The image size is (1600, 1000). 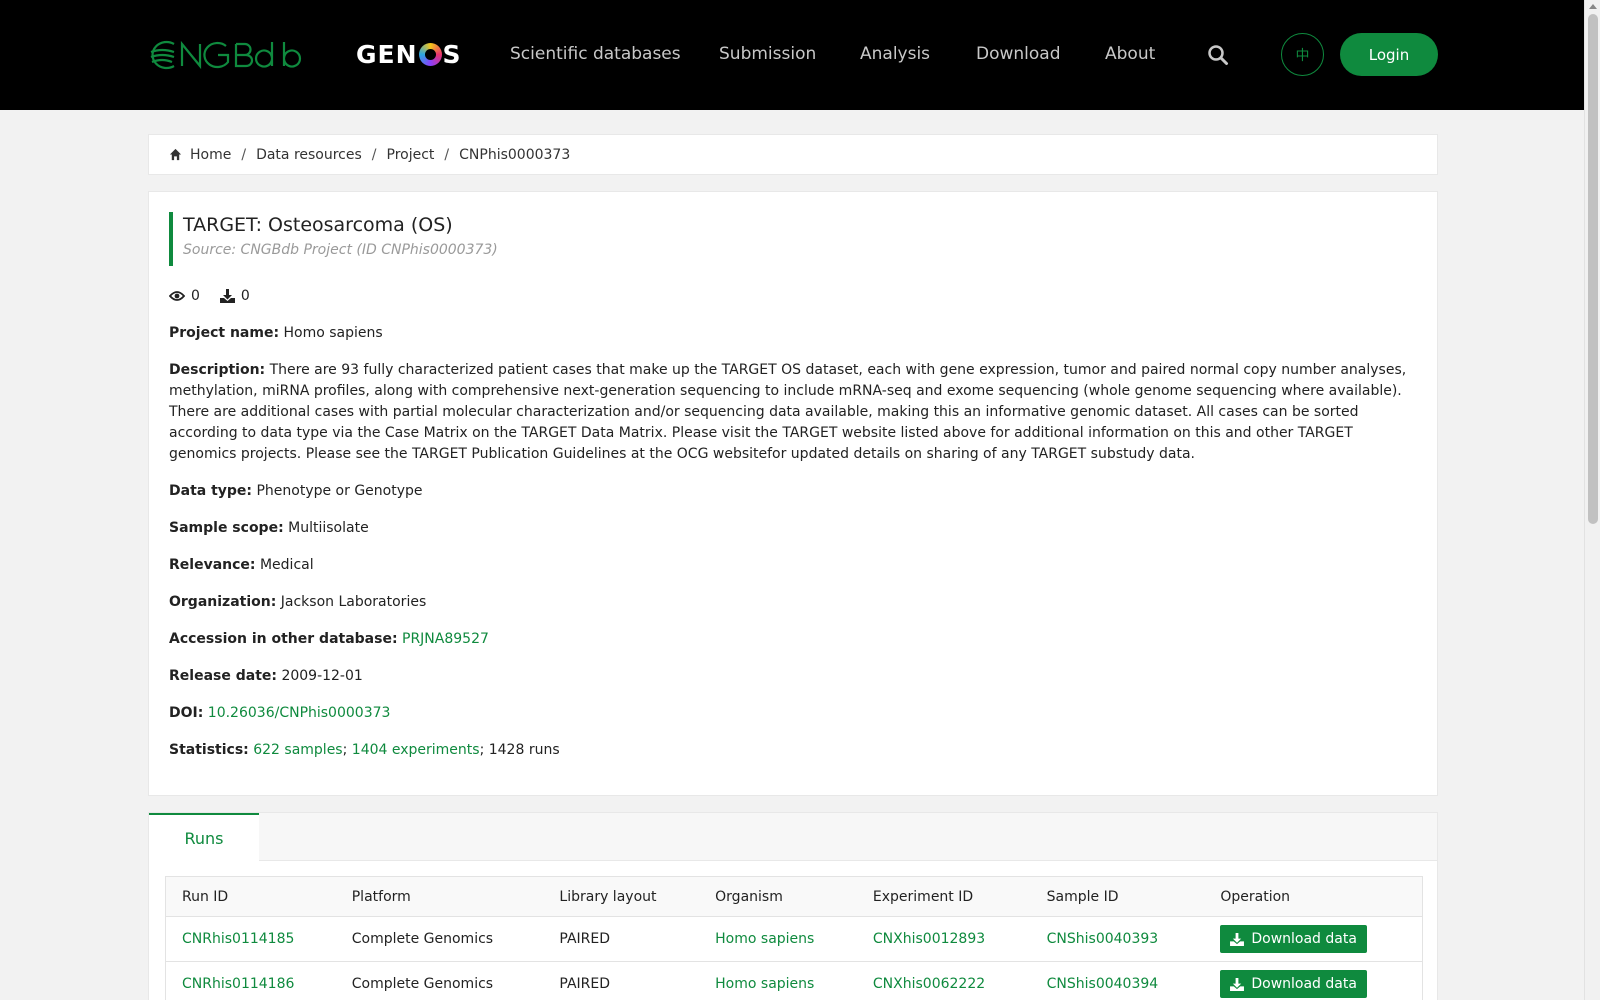 I want to click on downloads-counter: 0, so click(x=234, y=296).